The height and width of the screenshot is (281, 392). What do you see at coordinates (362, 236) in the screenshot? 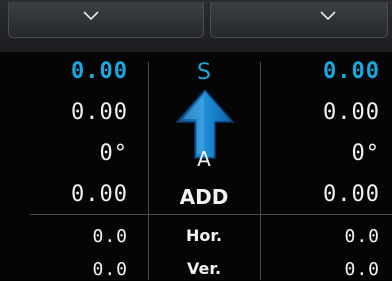
I see `right-value-5: 0.0` at bounding box center [362, 236].